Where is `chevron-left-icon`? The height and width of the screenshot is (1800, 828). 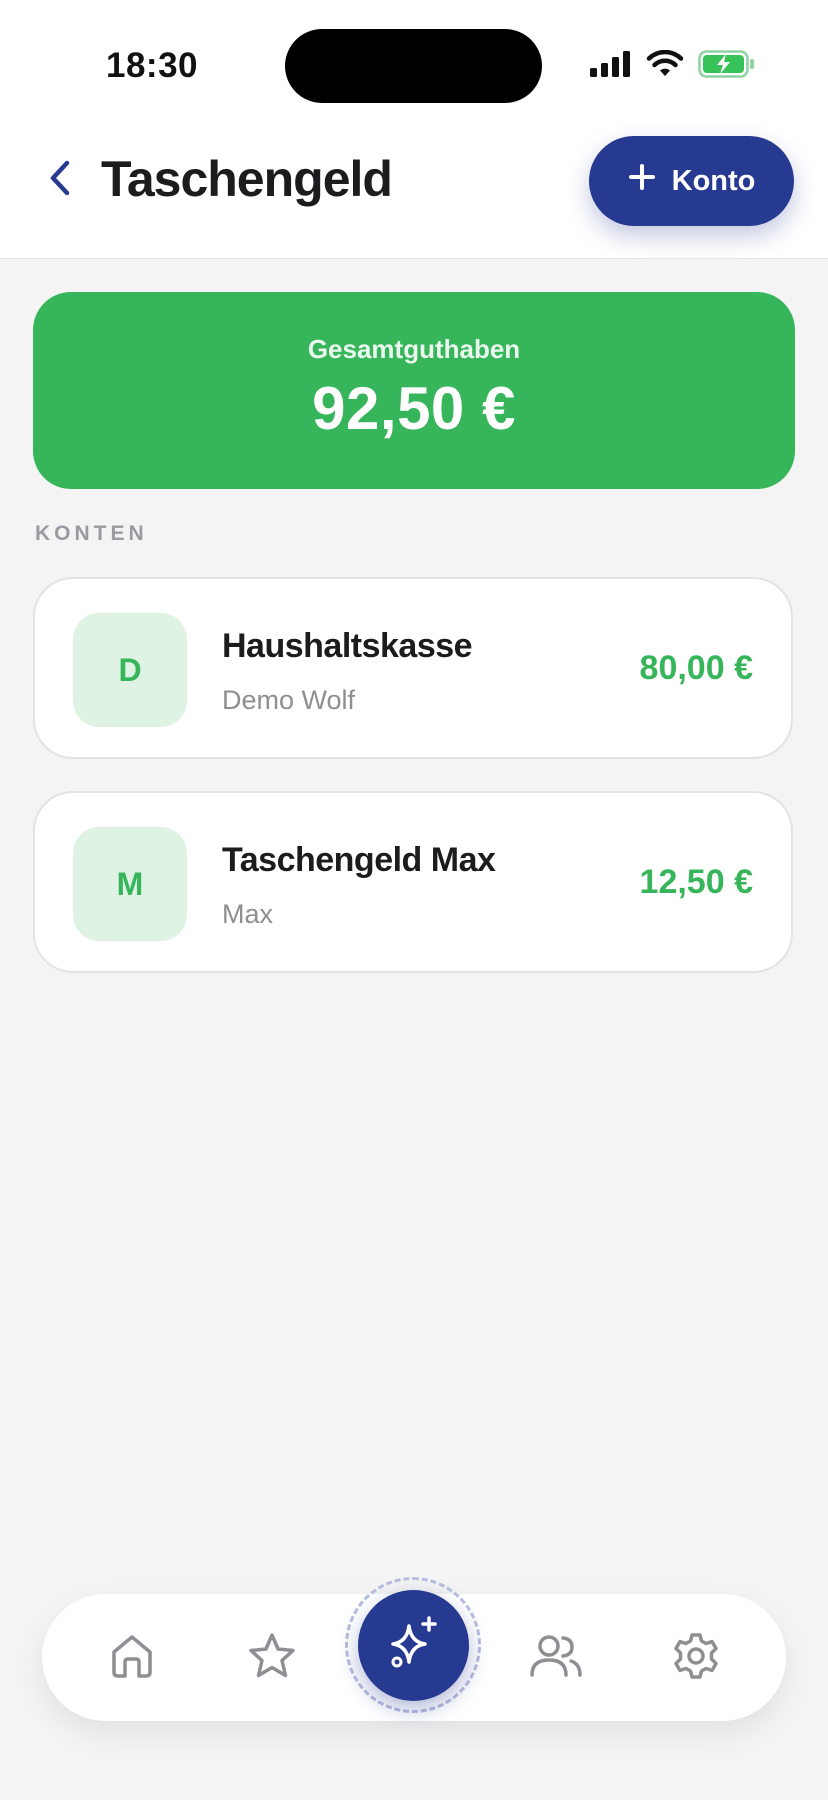
chevron-left-icon is located at coordinates (60, 180).